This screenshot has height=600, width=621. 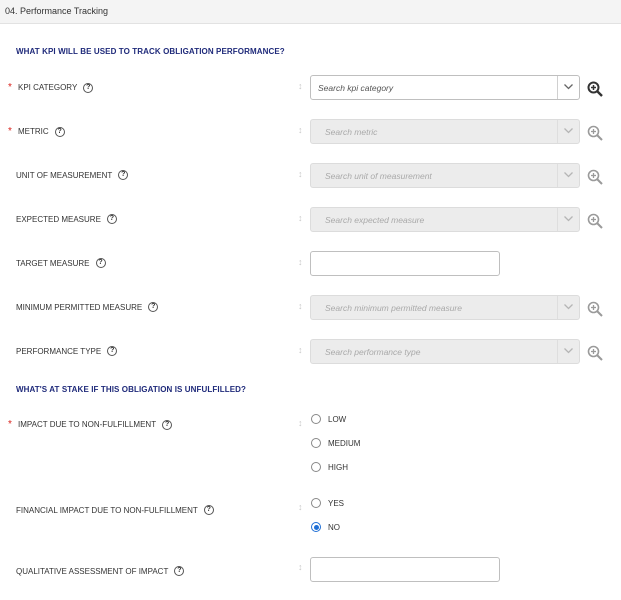 What do you see at coordinates (329, 467) in the screenshot?
I see `impact-option-high: HIGH` at bounding box center [329, 467].